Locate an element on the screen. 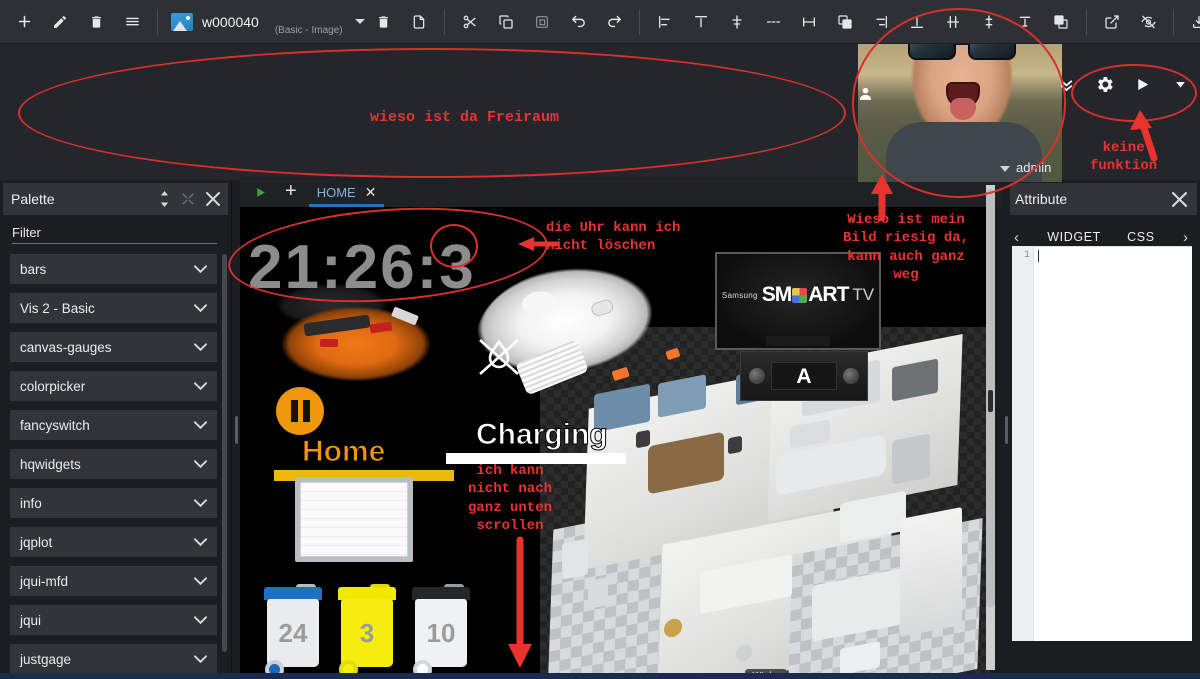  bin-yellow: 3 is located at coordinates (367, 631).